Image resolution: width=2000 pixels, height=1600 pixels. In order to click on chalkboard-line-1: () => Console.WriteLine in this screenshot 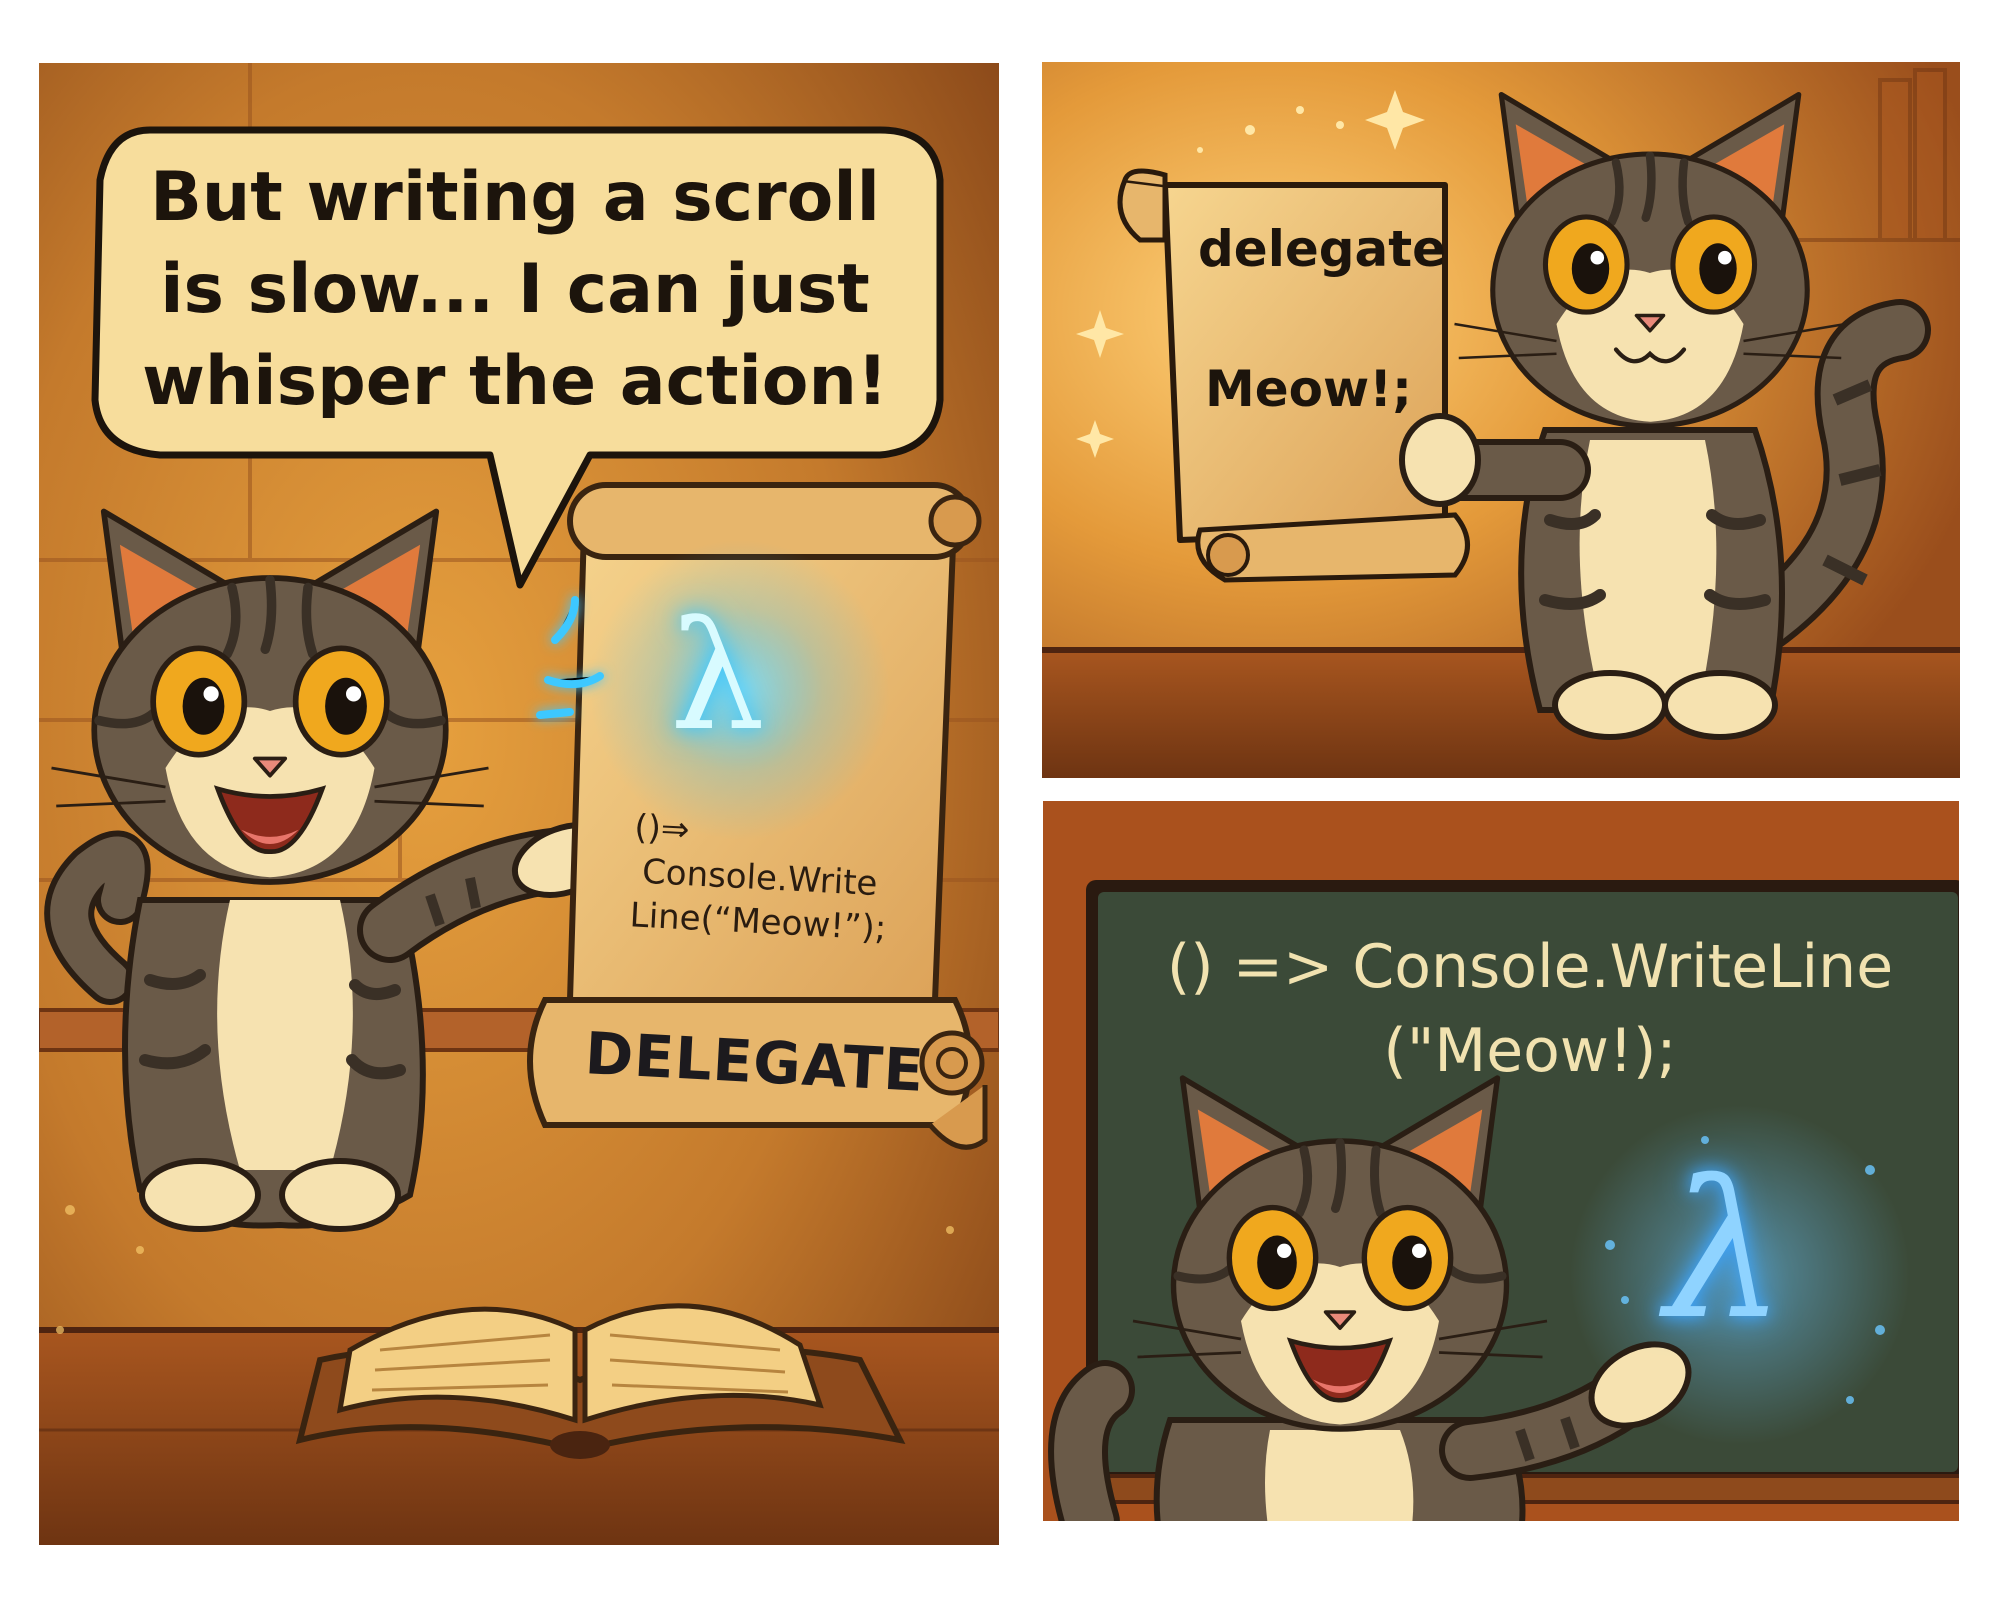, I will do `click(1530, 967)`.